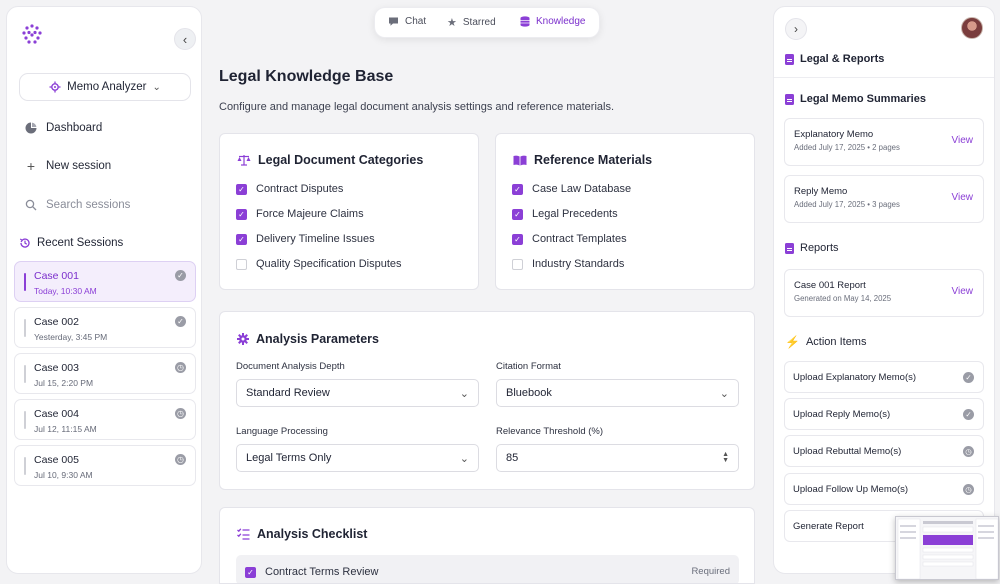 The image size is (1000, 584). I want to click on reference-label: Legal Precedents, so click(575, 214).